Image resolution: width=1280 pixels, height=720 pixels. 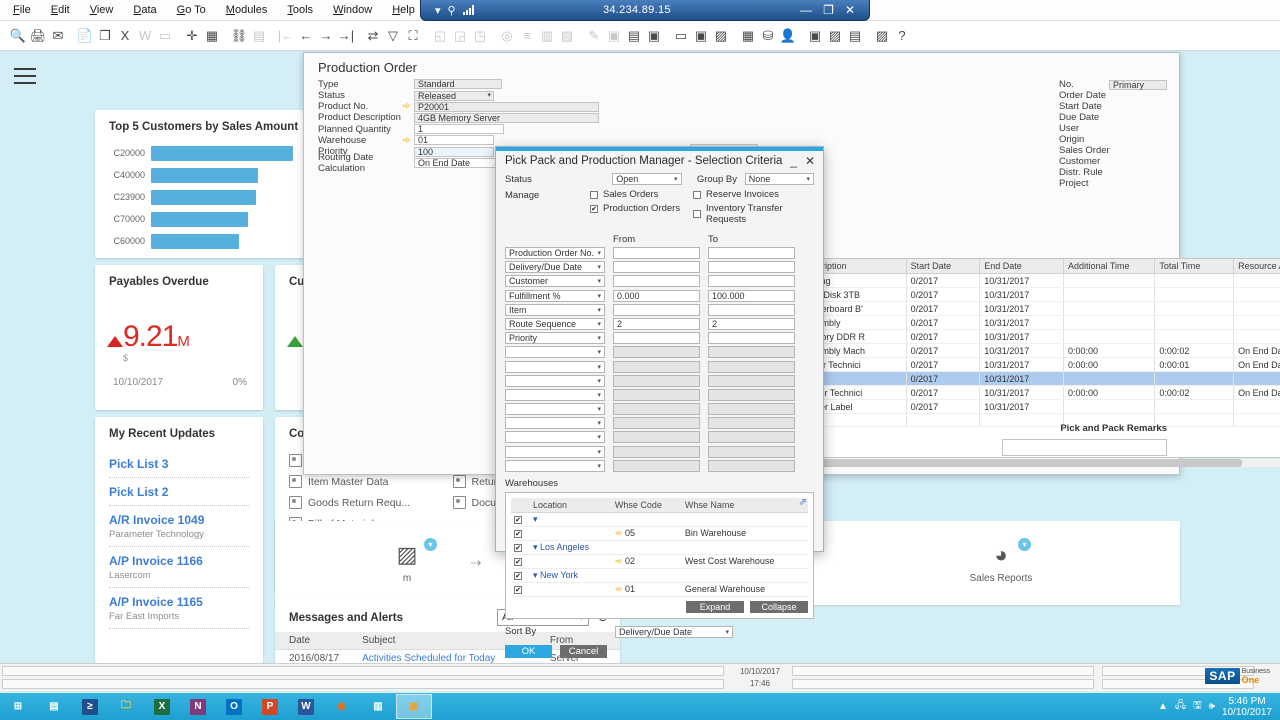 What do you see at coordinates (352, 10) in the screenshot?
I see `menu-item-window: Window` at bounding box center [352, 10].